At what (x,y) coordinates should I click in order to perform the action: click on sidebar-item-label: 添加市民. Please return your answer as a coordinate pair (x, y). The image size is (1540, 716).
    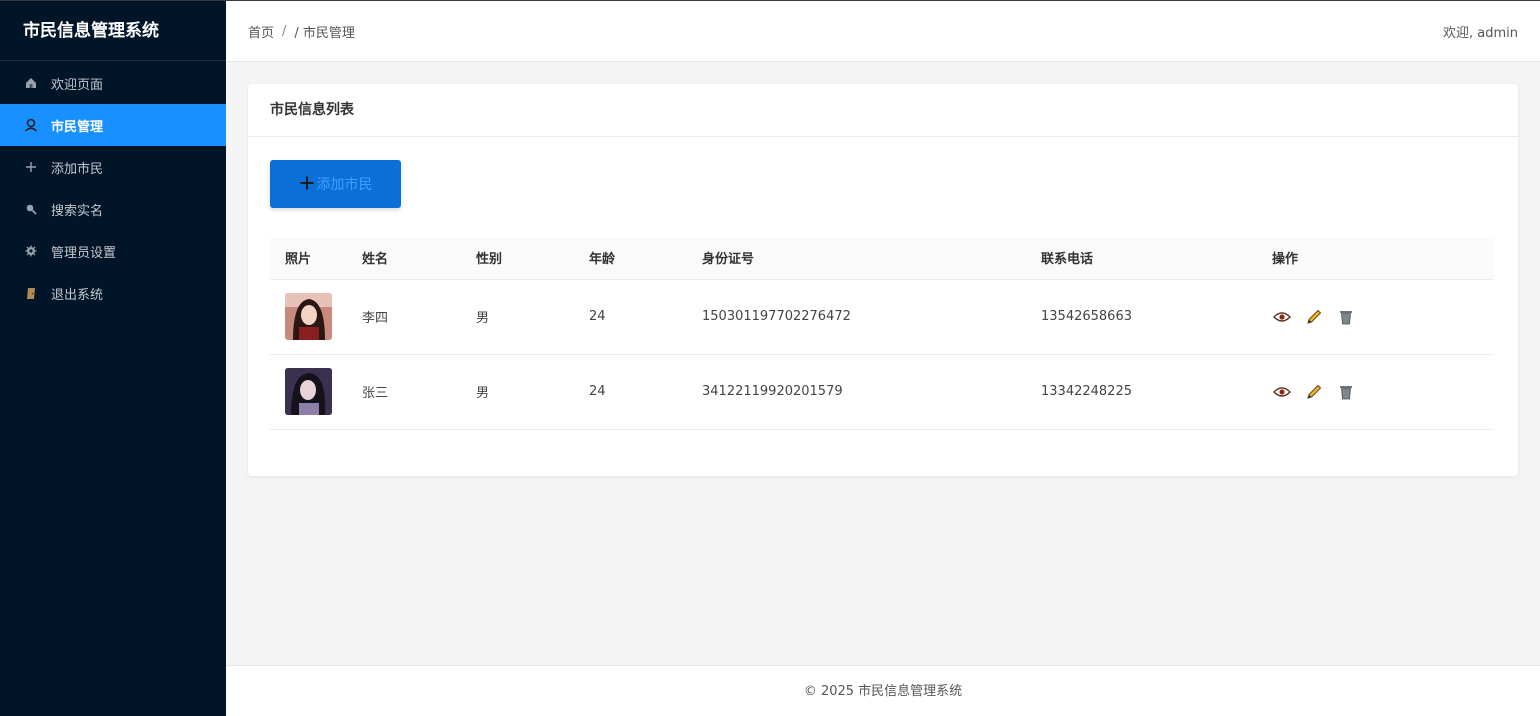
    Looking at the image, I should click on (77, 169).